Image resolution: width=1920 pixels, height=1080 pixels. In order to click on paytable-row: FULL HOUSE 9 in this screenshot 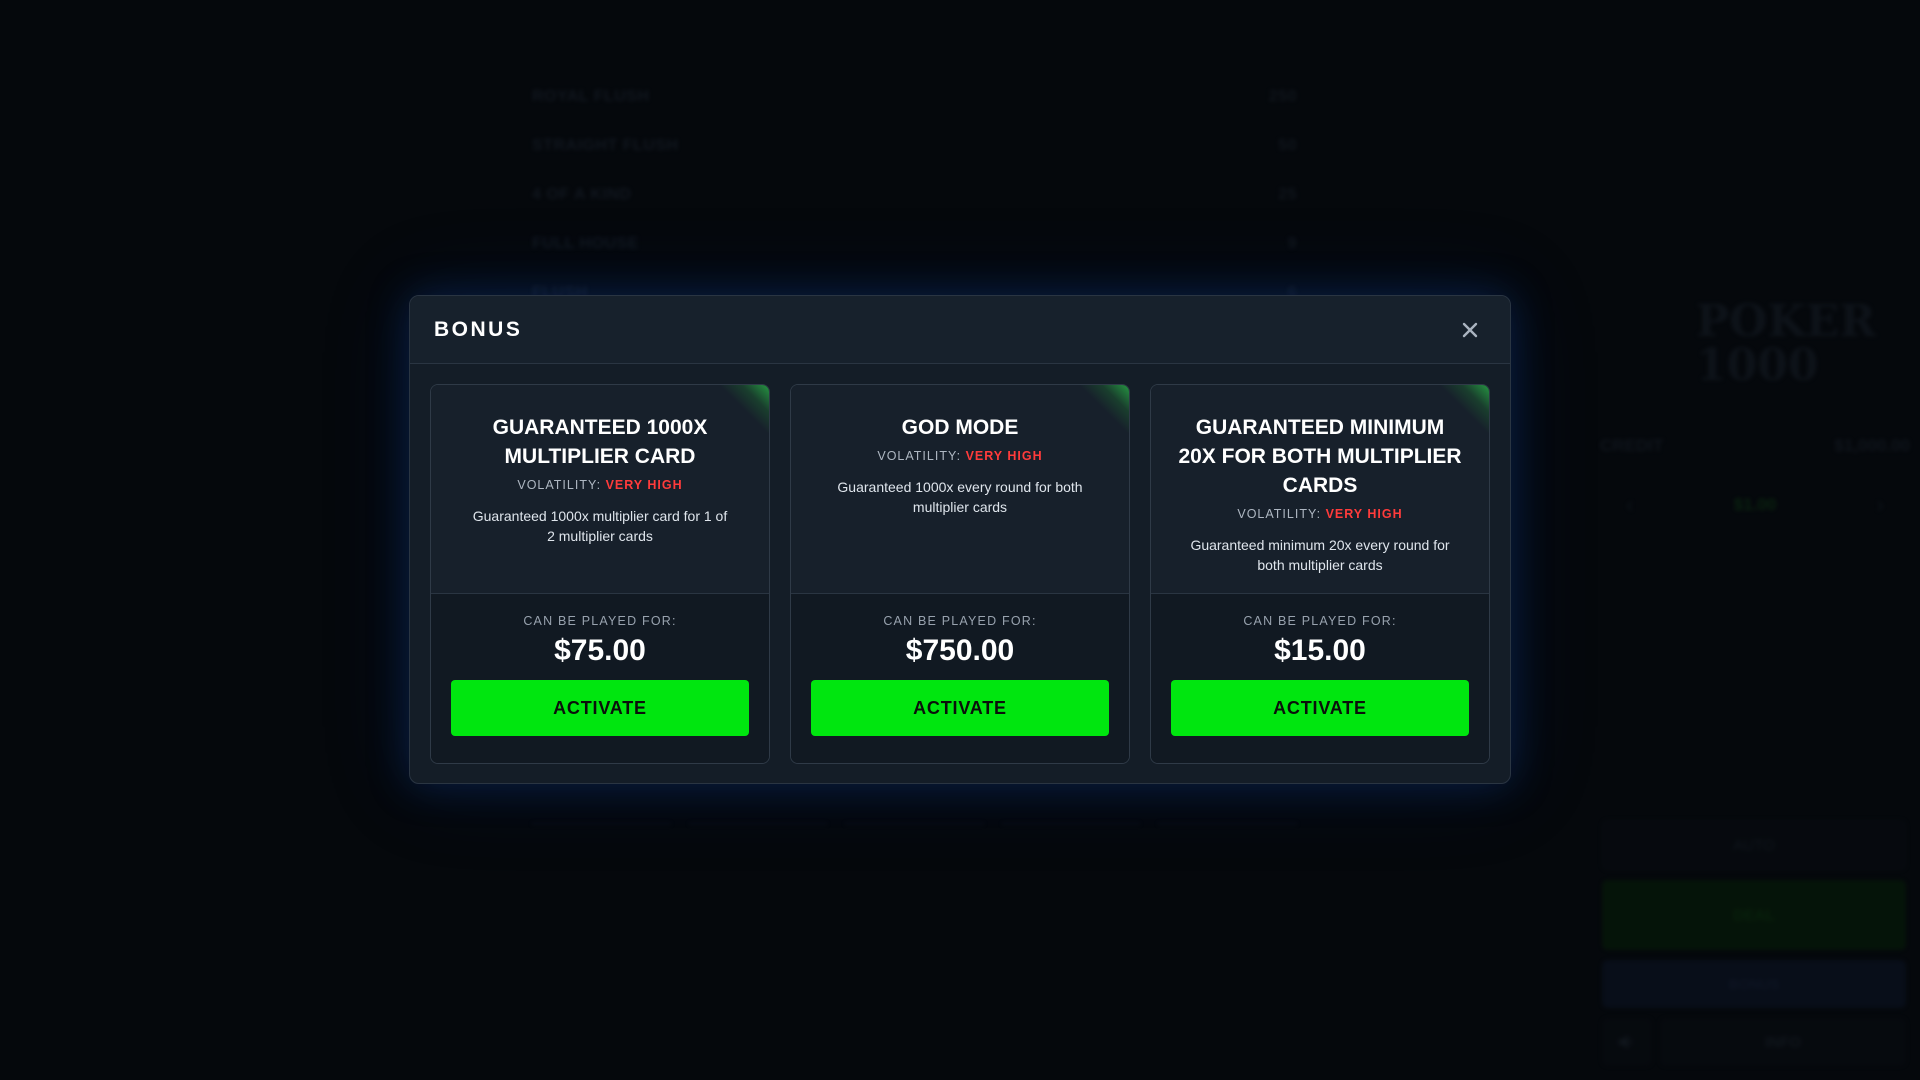, I will do `click(914, 243)`.